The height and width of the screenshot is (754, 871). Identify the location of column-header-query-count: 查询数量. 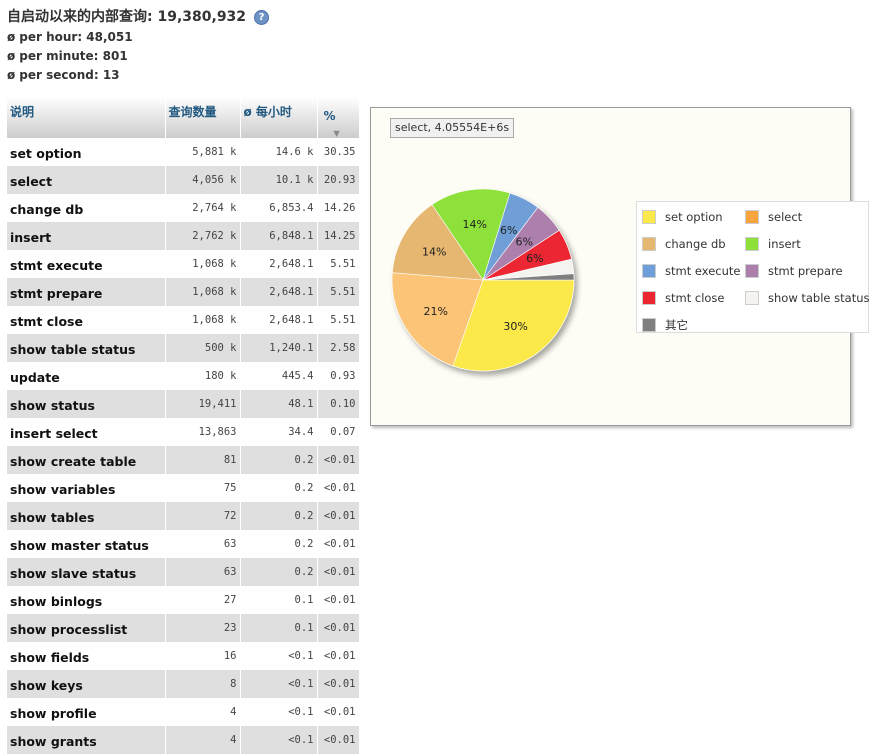
(203, 117).